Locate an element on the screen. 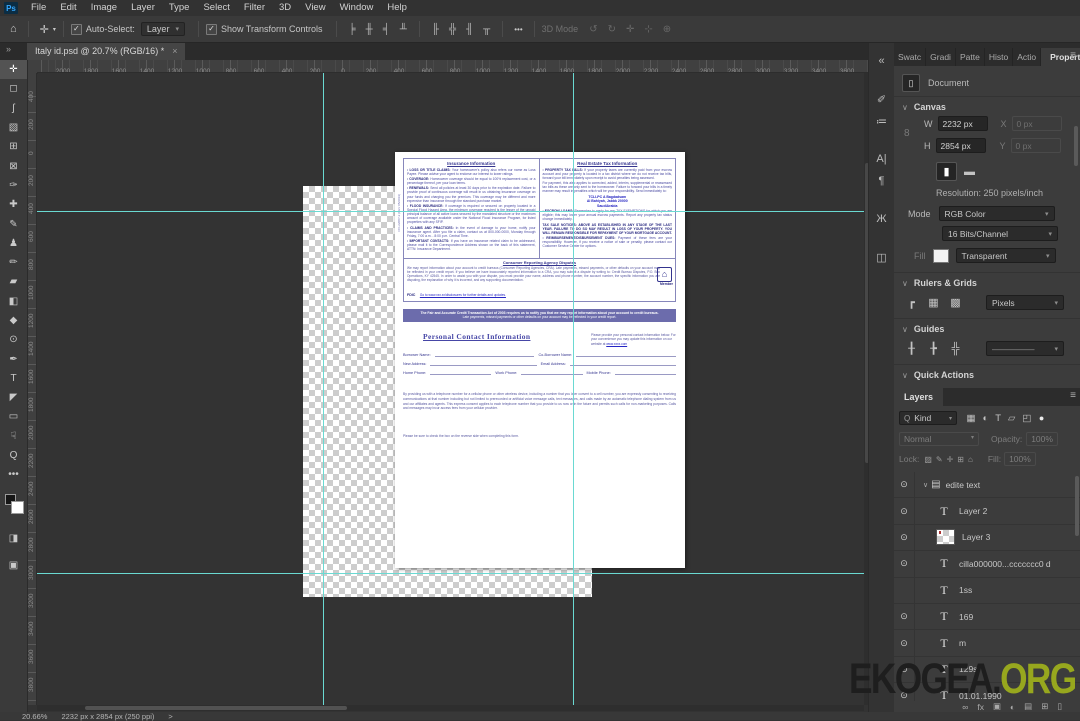  layer-row: ⊙ ∨ ▤ T cilla000000...ccccccc0 d is located at coordinates (987, 564).